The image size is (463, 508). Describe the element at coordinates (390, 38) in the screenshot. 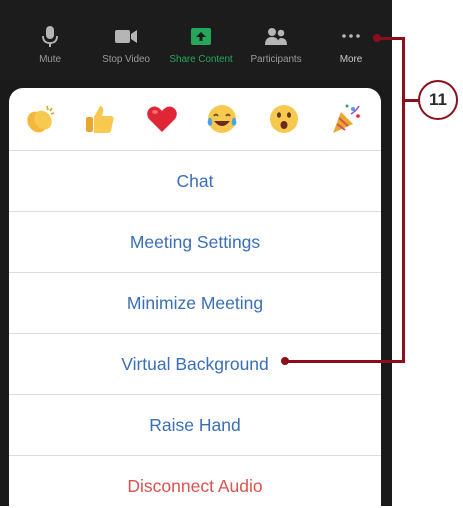

I see `callout-top-line` at that location.